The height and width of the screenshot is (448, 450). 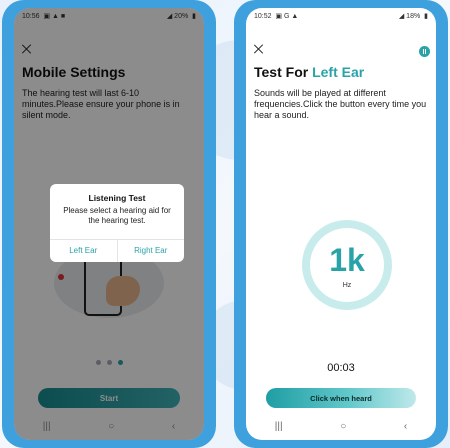 I want to click on frequency-inner-circle: 1k Hz, so click(x=347, y=265).